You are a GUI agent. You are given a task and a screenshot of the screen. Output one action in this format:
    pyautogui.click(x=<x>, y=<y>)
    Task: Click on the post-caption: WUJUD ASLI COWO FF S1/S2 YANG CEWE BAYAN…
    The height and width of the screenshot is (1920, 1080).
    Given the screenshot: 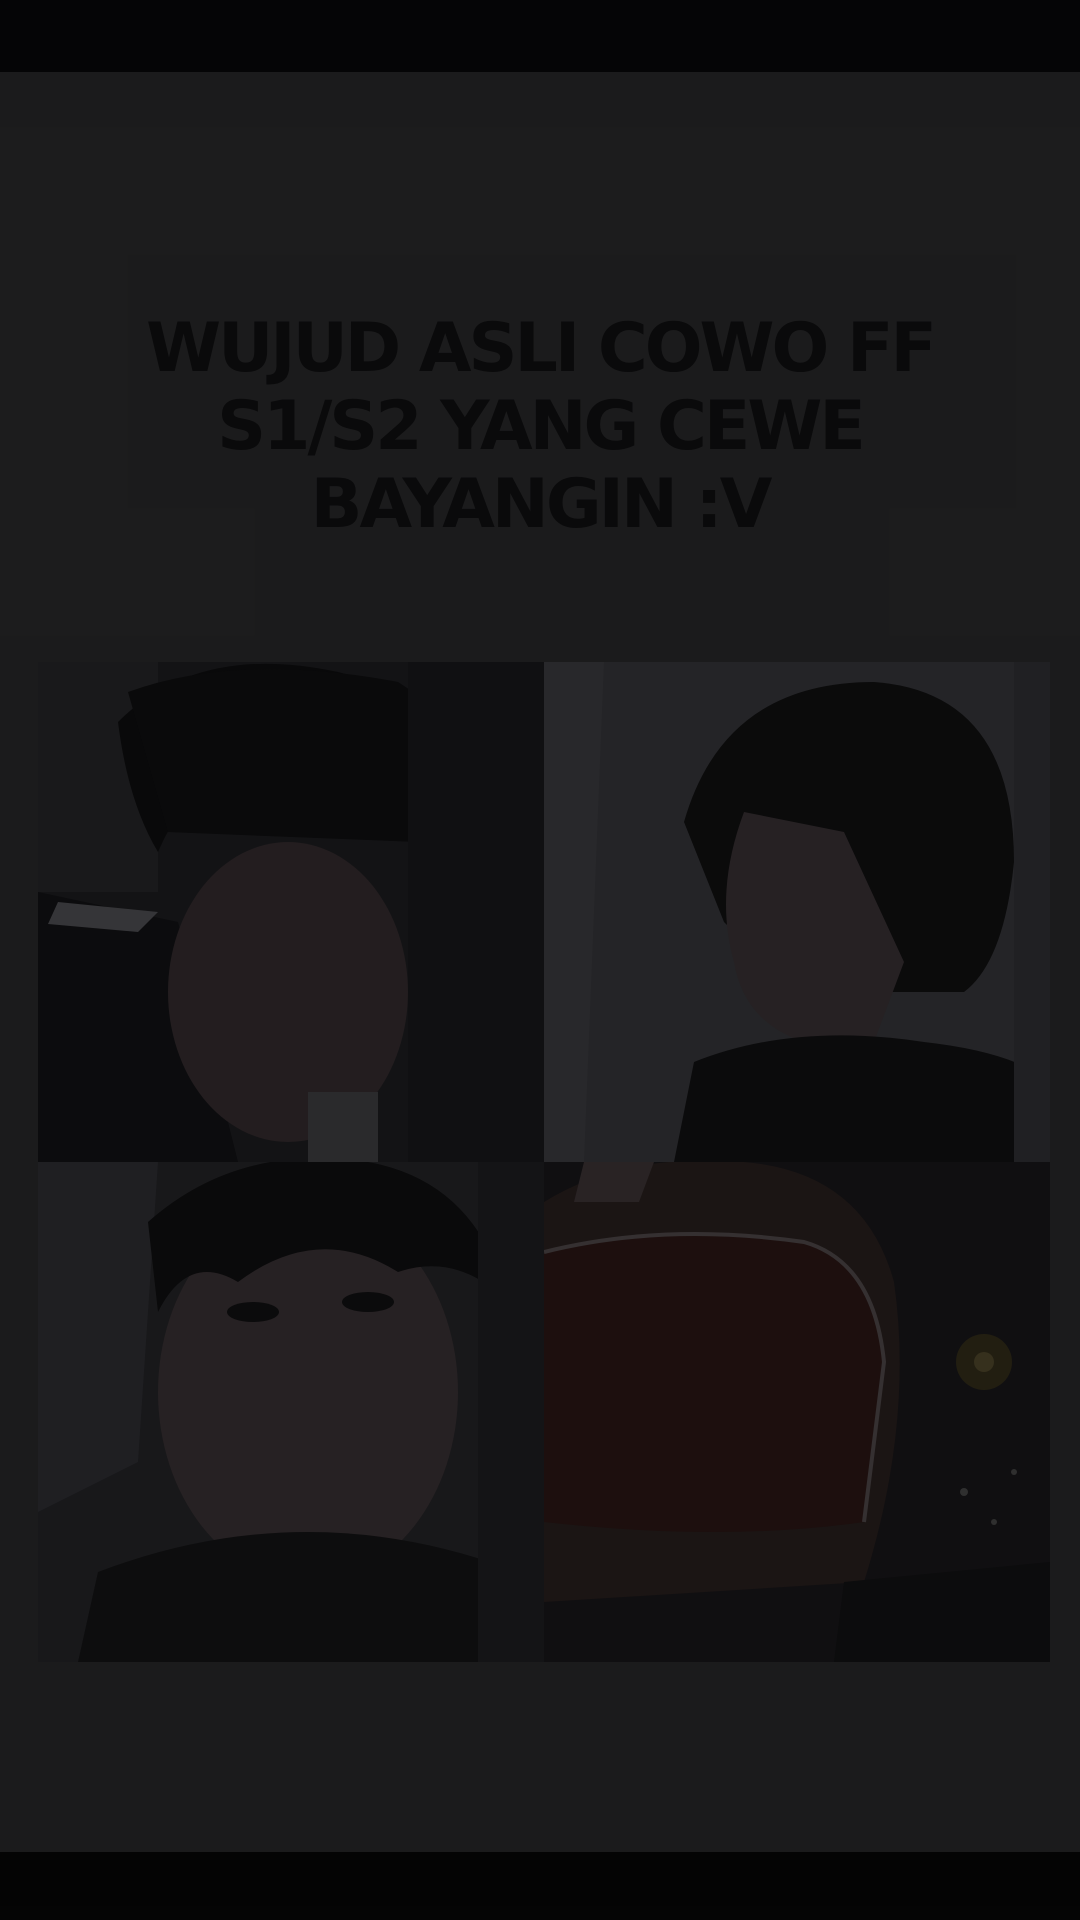 What is the action you would take?
    pyautogui.click(x=541, y=426)
    